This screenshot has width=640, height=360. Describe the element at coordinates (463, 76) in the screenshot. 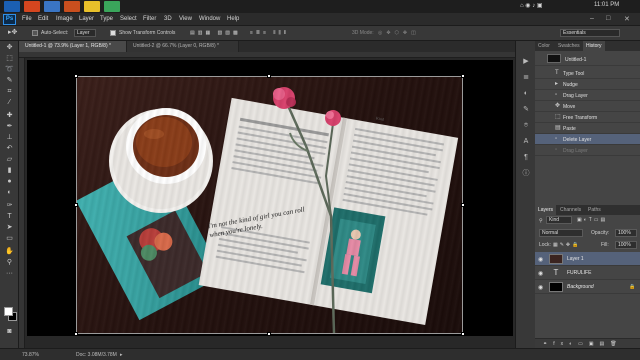

I see `transform-handle-top-right` at that location.